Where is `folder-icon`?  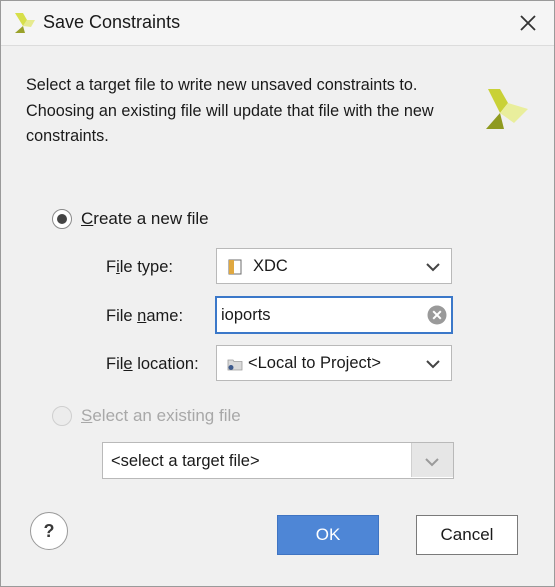 folder-icon is located at coordinates (235, 365).